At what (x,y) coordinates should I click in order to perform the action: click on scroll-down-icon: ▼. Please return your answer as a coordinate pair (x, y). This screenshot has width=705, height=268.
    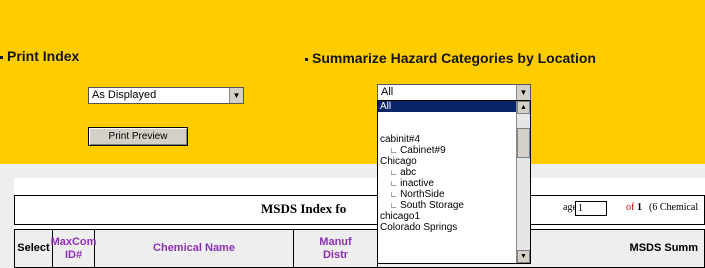
    Looking at the image, I should click on (523, 256).